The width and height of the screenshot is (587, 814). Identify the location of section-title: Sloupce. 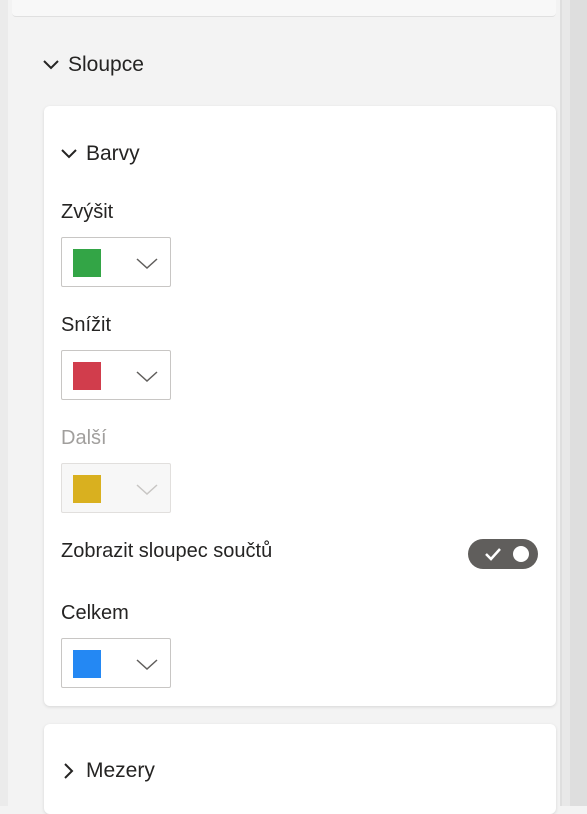
(106, 64).